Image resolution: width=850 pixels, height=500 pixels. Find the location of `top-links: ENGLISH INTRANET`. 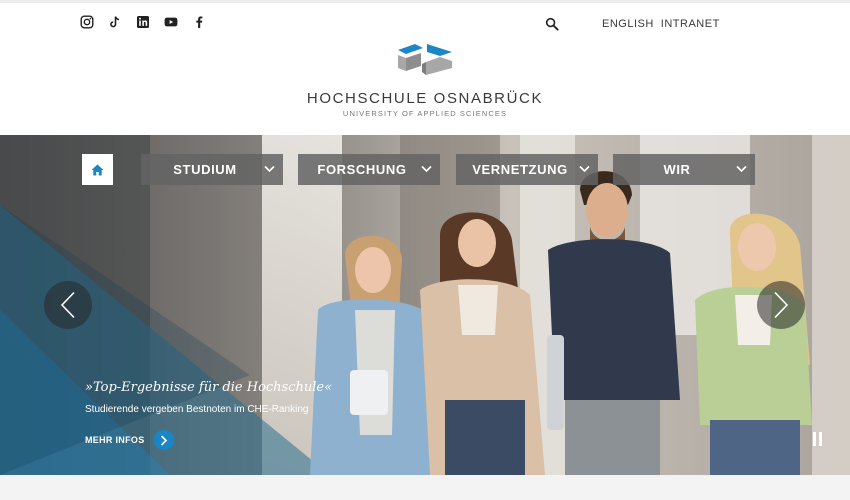

top-links: ENGLISH INTRANET is located at coordinates (661, 24).